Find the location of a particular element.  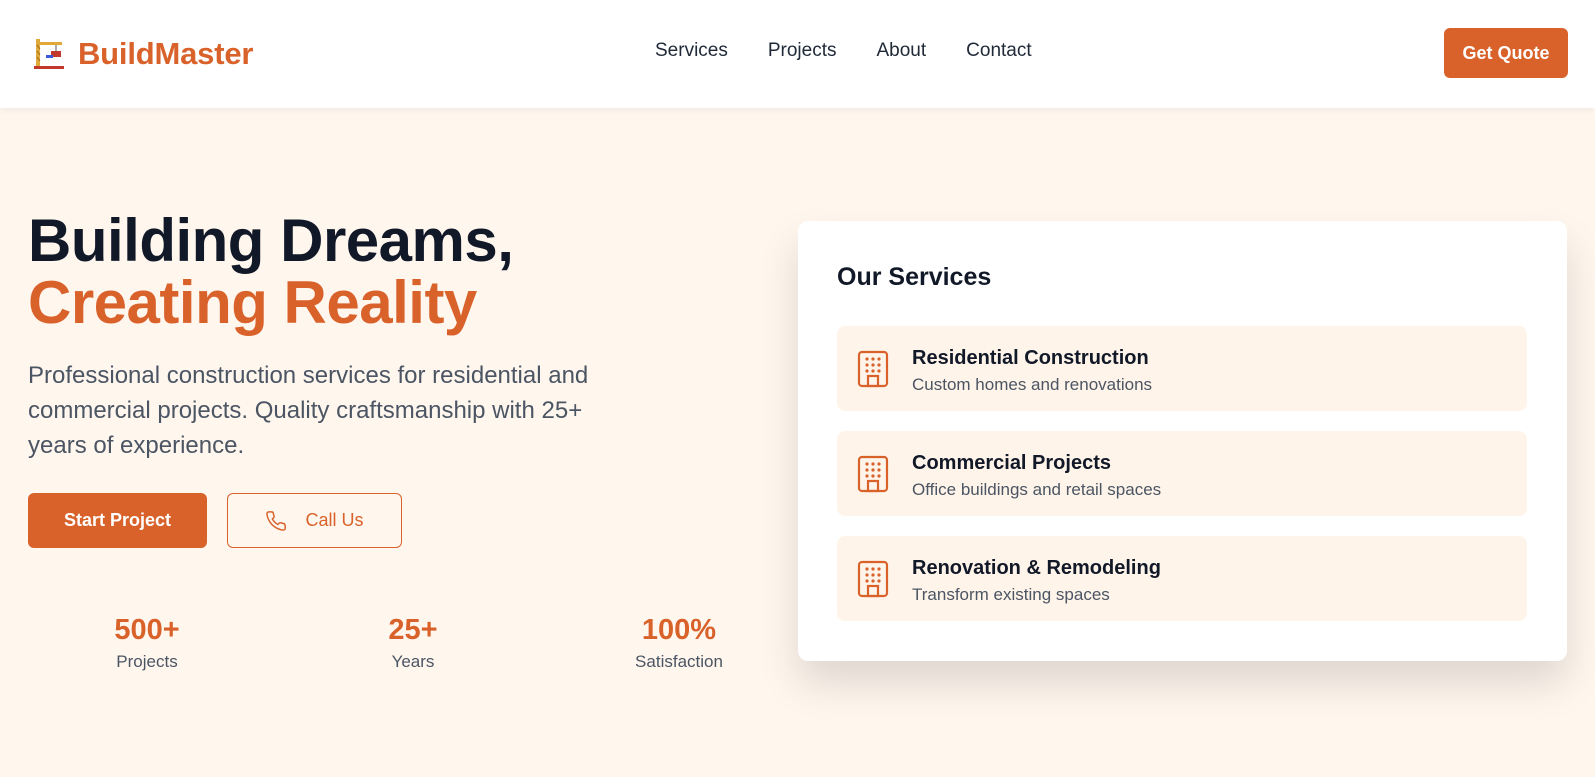

brand-name: BuildMaster is located at coordinates (166, 53).